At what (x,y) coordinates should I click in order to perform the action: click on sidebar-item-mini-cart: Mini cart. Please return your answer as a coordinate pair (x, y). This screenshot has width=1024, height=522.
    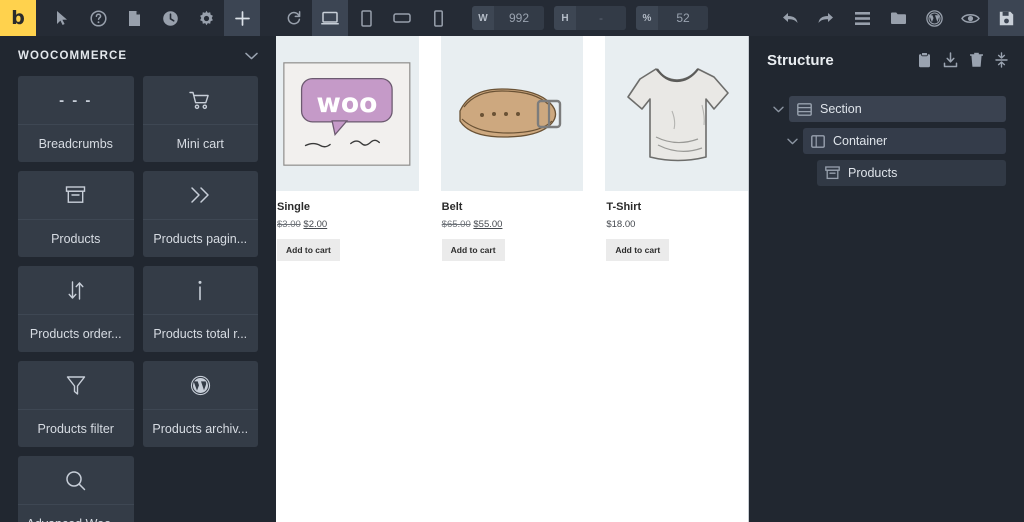
    Looking at the image, I should click on (200, 119).